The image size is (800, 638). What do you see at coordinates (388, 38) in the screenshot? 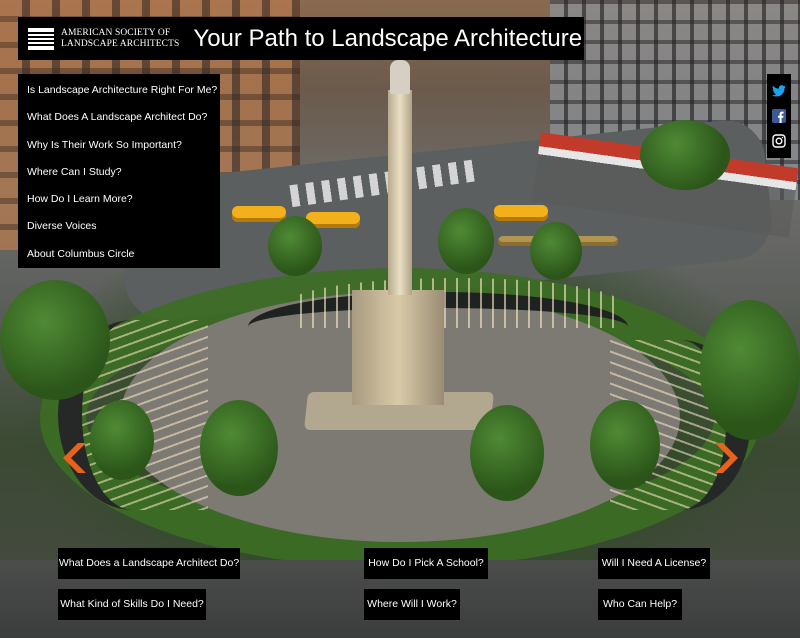
I see `page-title: Your Path to Landscape Architecture` at bounding box center [388, 38].